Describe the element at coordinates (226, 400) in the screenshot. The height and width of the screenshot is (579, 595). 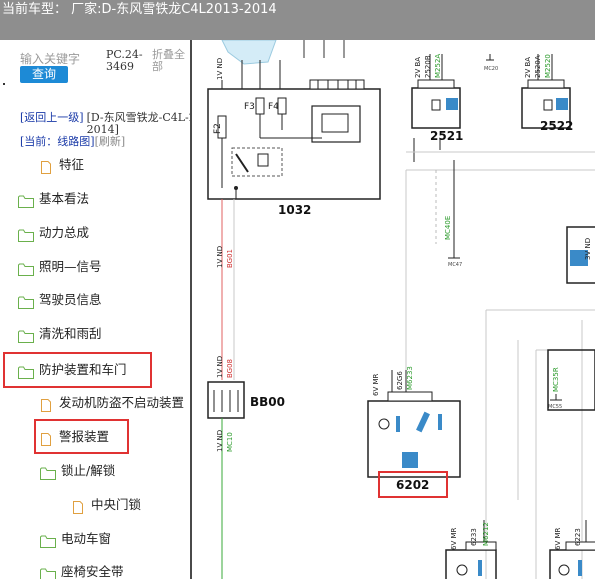
I see `component-bb00-box` at that location.